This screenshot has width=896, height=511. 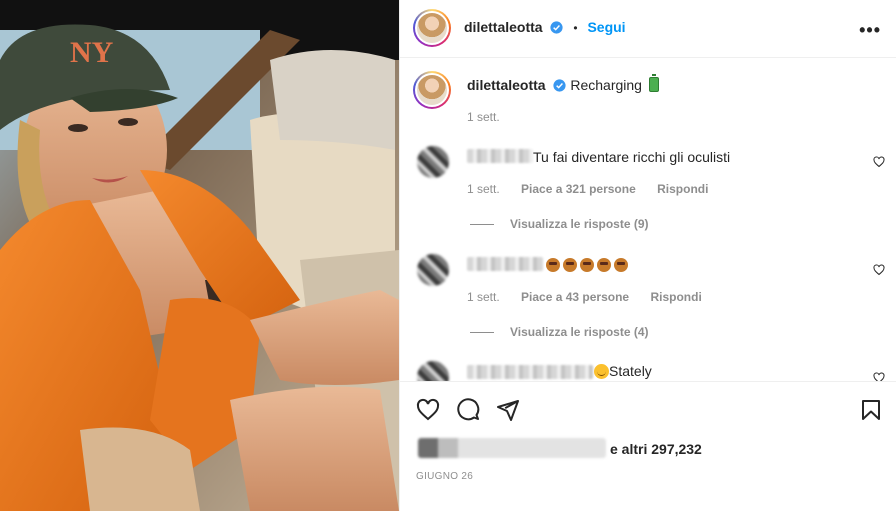 I want to click on likes-count: e altri 297,232, so click(x=656, y=449).